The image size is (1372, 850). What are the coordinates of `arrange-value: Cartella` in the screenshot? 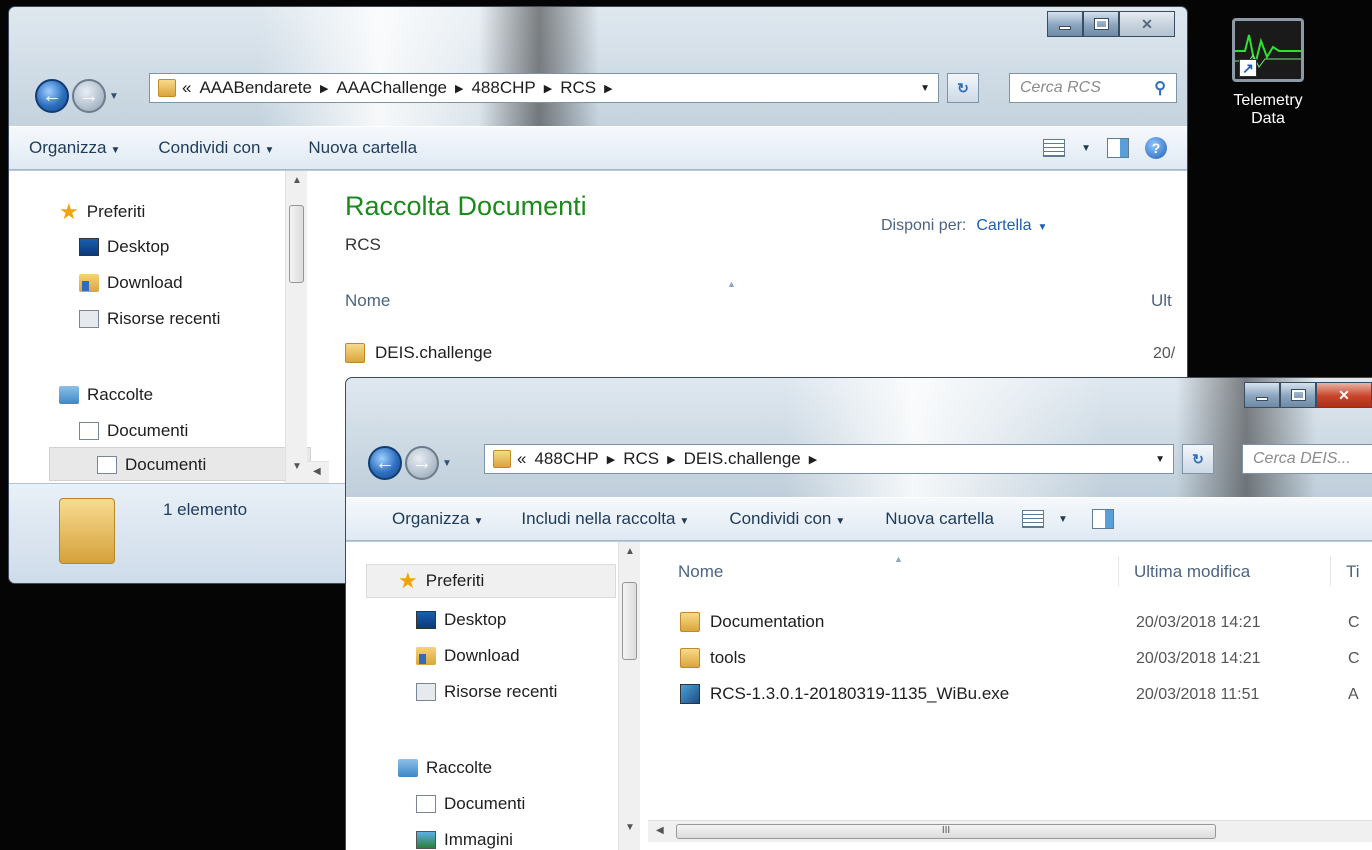 It's located at (1003, 225).